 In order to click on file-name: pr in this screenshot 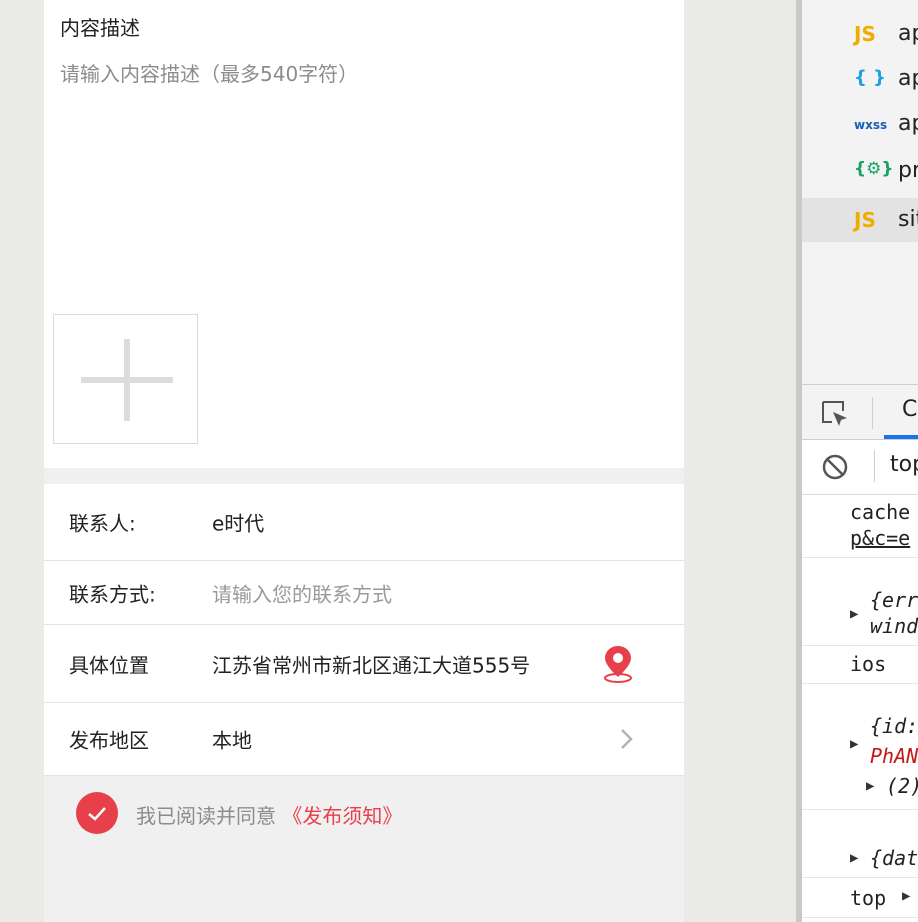, I will do `click(908, 170)`.